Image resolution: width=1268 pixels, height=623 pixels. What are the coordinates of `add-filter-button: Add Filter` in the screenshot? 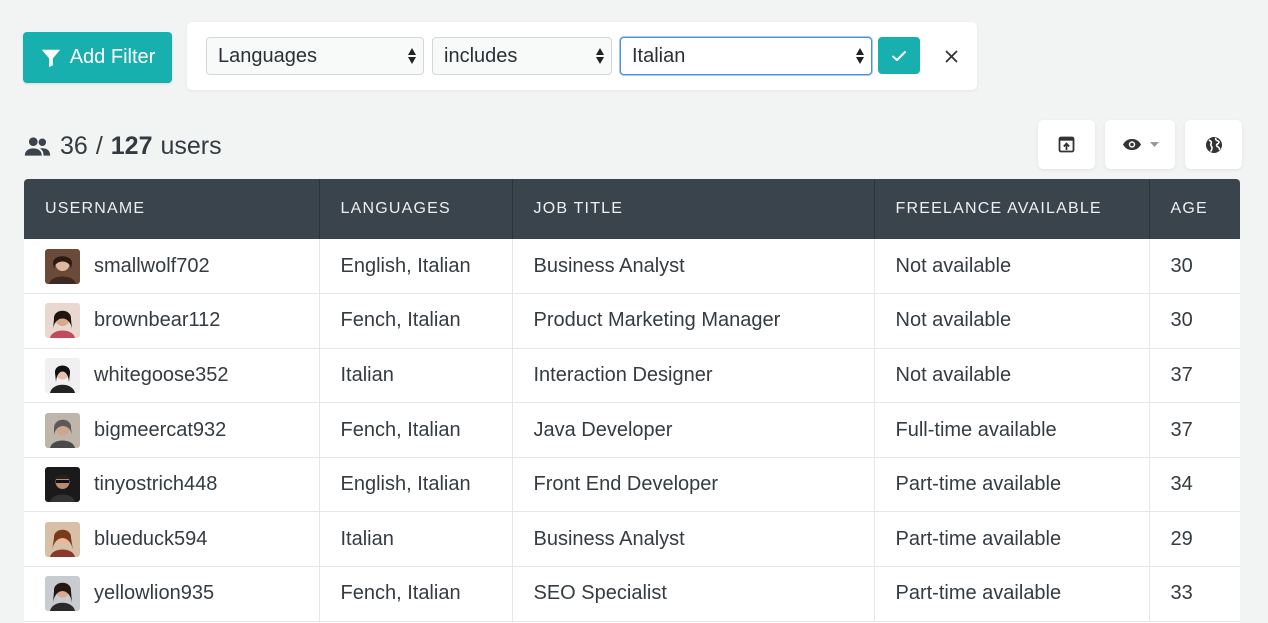 It's located at (97, 57).